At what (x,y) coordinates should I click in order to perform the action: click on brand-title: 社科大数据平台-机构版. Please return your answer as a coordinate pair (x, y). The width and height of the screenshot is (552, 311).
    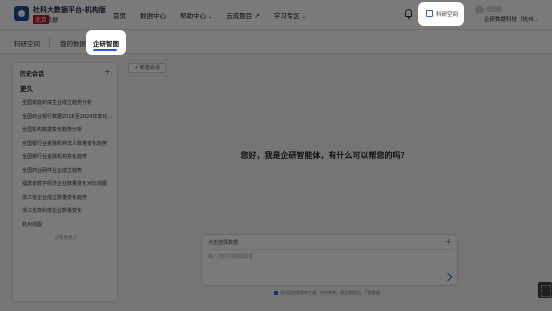
    Looking at the image, I should click on (69, 10).